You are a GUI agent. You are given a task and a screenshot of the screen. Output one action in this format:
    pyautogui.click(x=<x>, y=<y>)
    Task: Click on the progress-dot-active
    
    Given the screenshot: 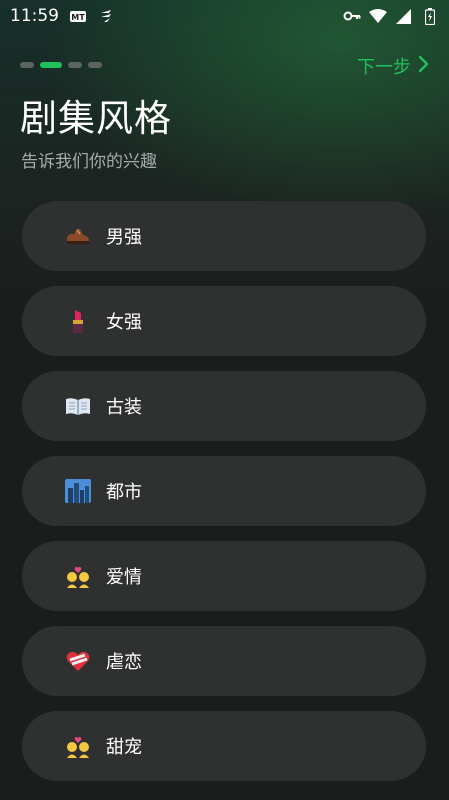 What is the action you would take?
    pyautogui.click(x=51, y=65)
    